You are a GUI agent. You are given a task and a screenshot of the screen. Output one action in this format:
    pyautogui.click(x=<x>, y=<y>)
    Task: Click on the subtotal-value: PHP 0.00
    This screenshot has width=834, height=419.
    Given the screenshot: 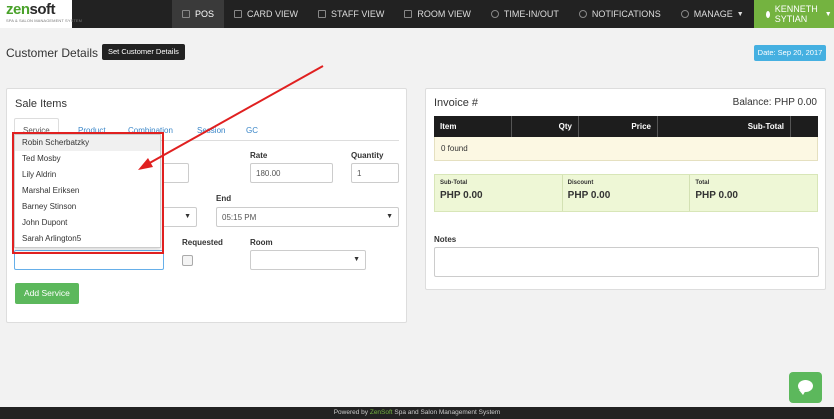 What is the action you would take?
    pyautogui.click(x=461, y=195)
    